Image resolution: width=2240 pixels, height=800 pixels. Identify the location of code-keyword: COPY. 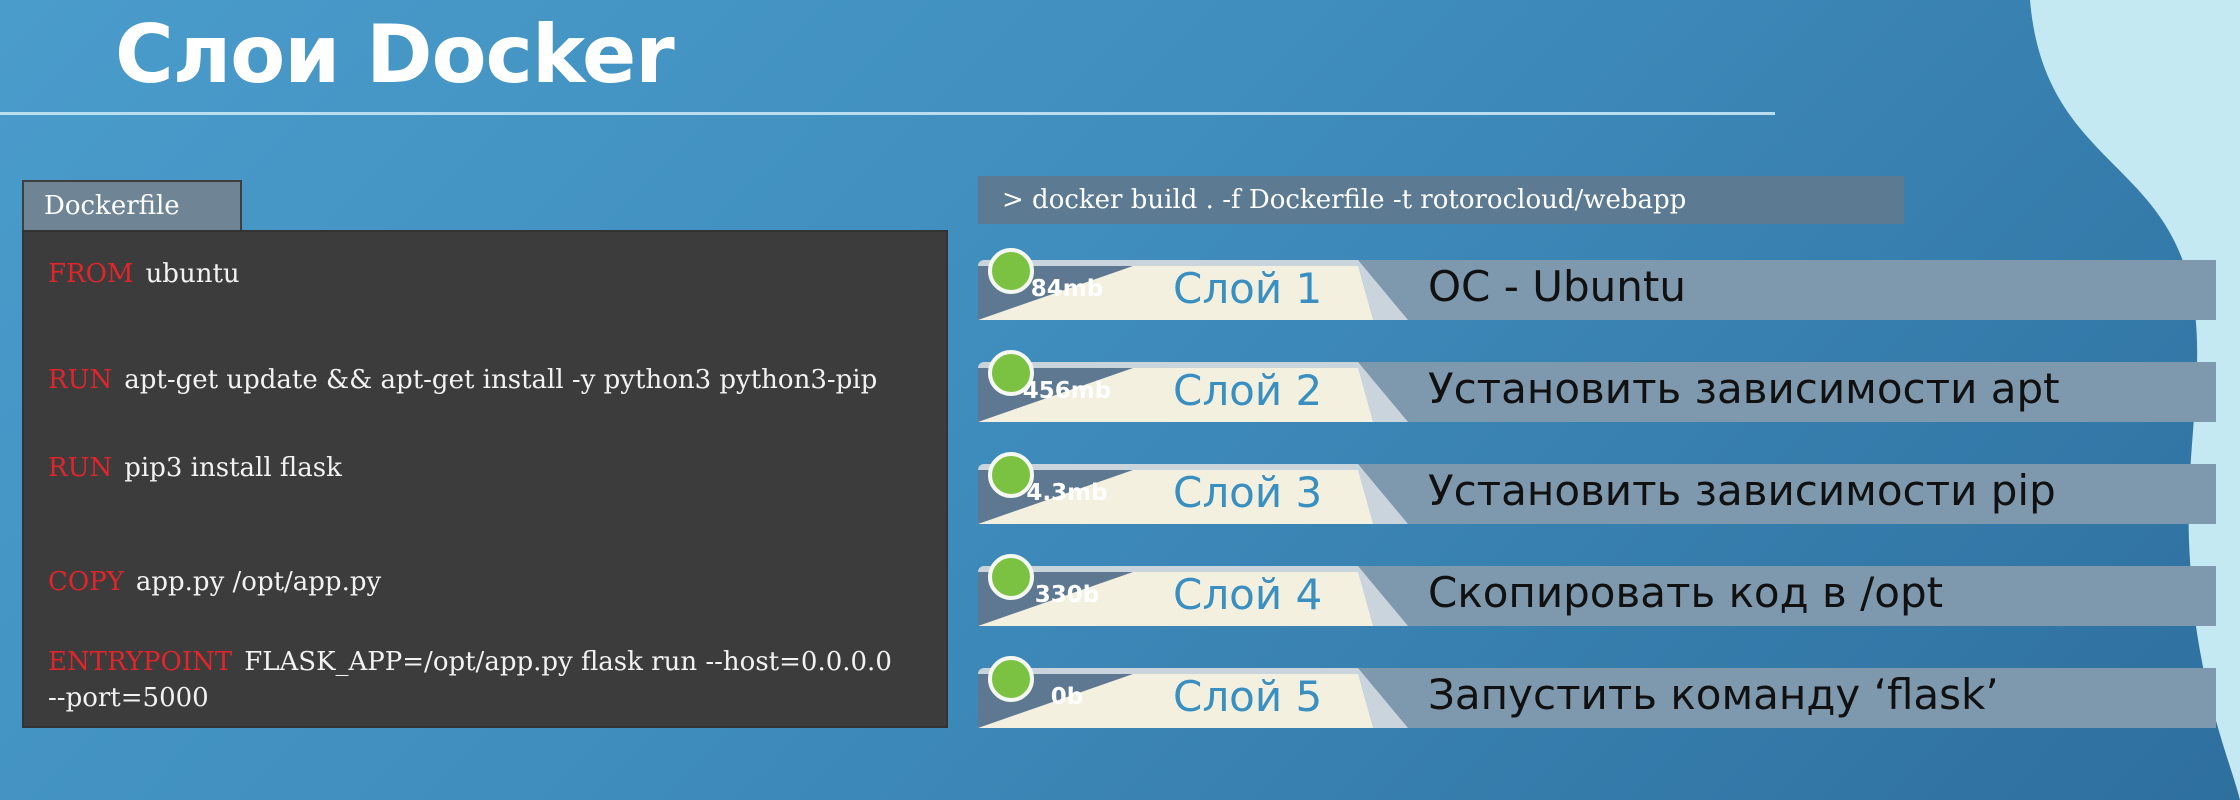
(86, 582).